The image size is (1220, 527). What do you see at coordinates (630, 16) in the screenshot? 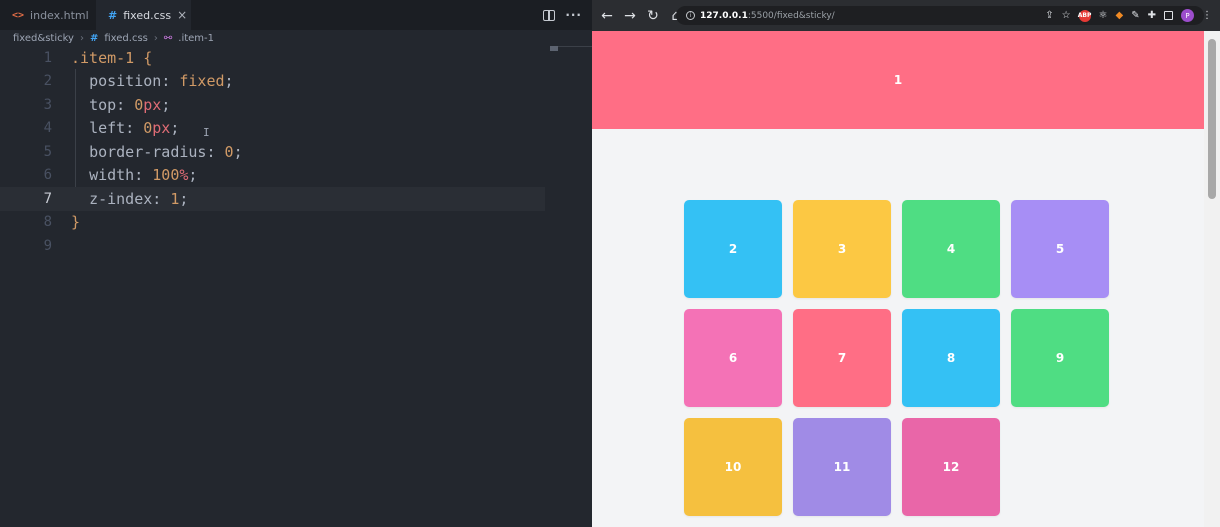
I see `forward-arrow-icon: →` at bounding box center [630, 16].